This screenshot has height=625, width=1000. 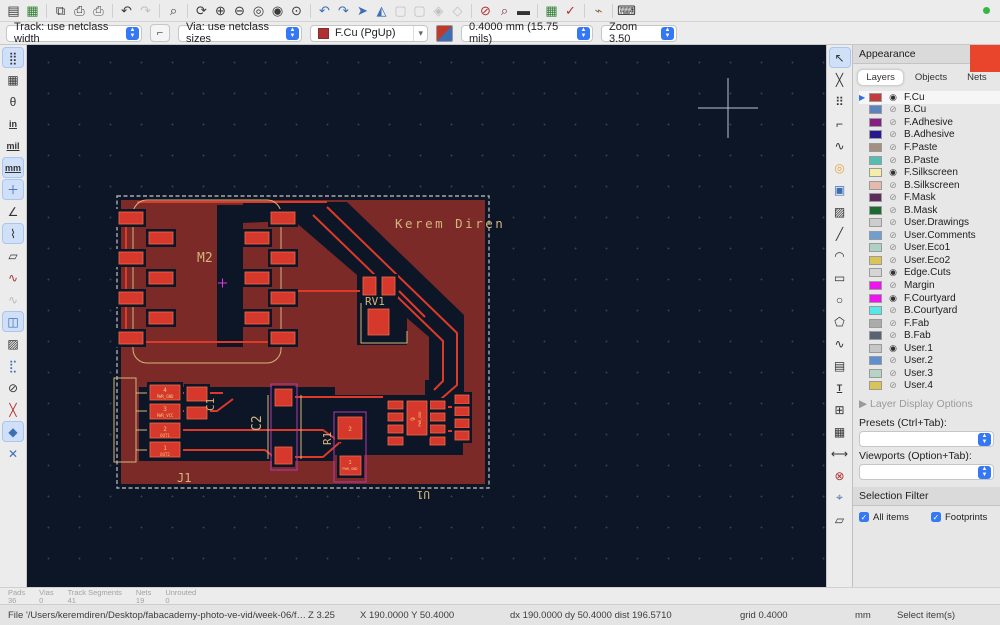 What do you see at coordinates (929, 335) in the screenshot?
I see `layer-row-b-fab: ⊘ B.Fab` at bounding box center [929, 335].